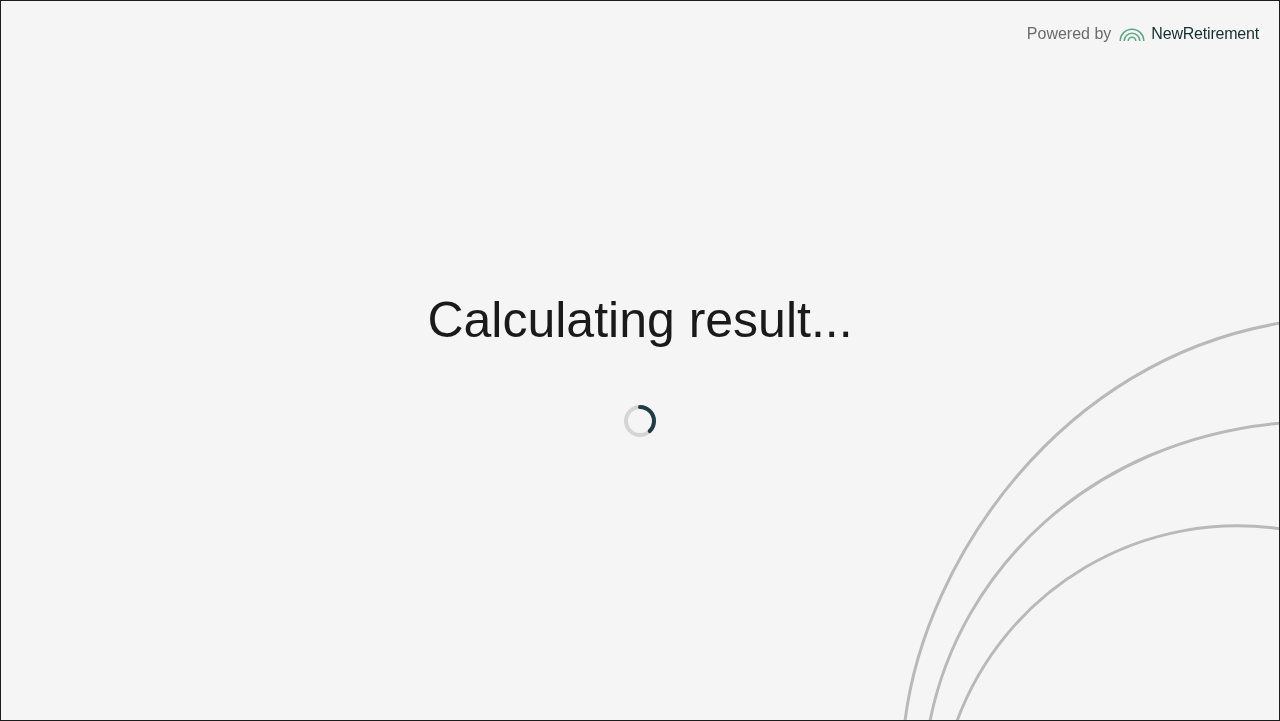 The image size is (1280, 721). What do you see at coordinates (1069, 34) in the screenshot?
I see `powered-by-label: Powered by` at bounding box center [1069, 34].